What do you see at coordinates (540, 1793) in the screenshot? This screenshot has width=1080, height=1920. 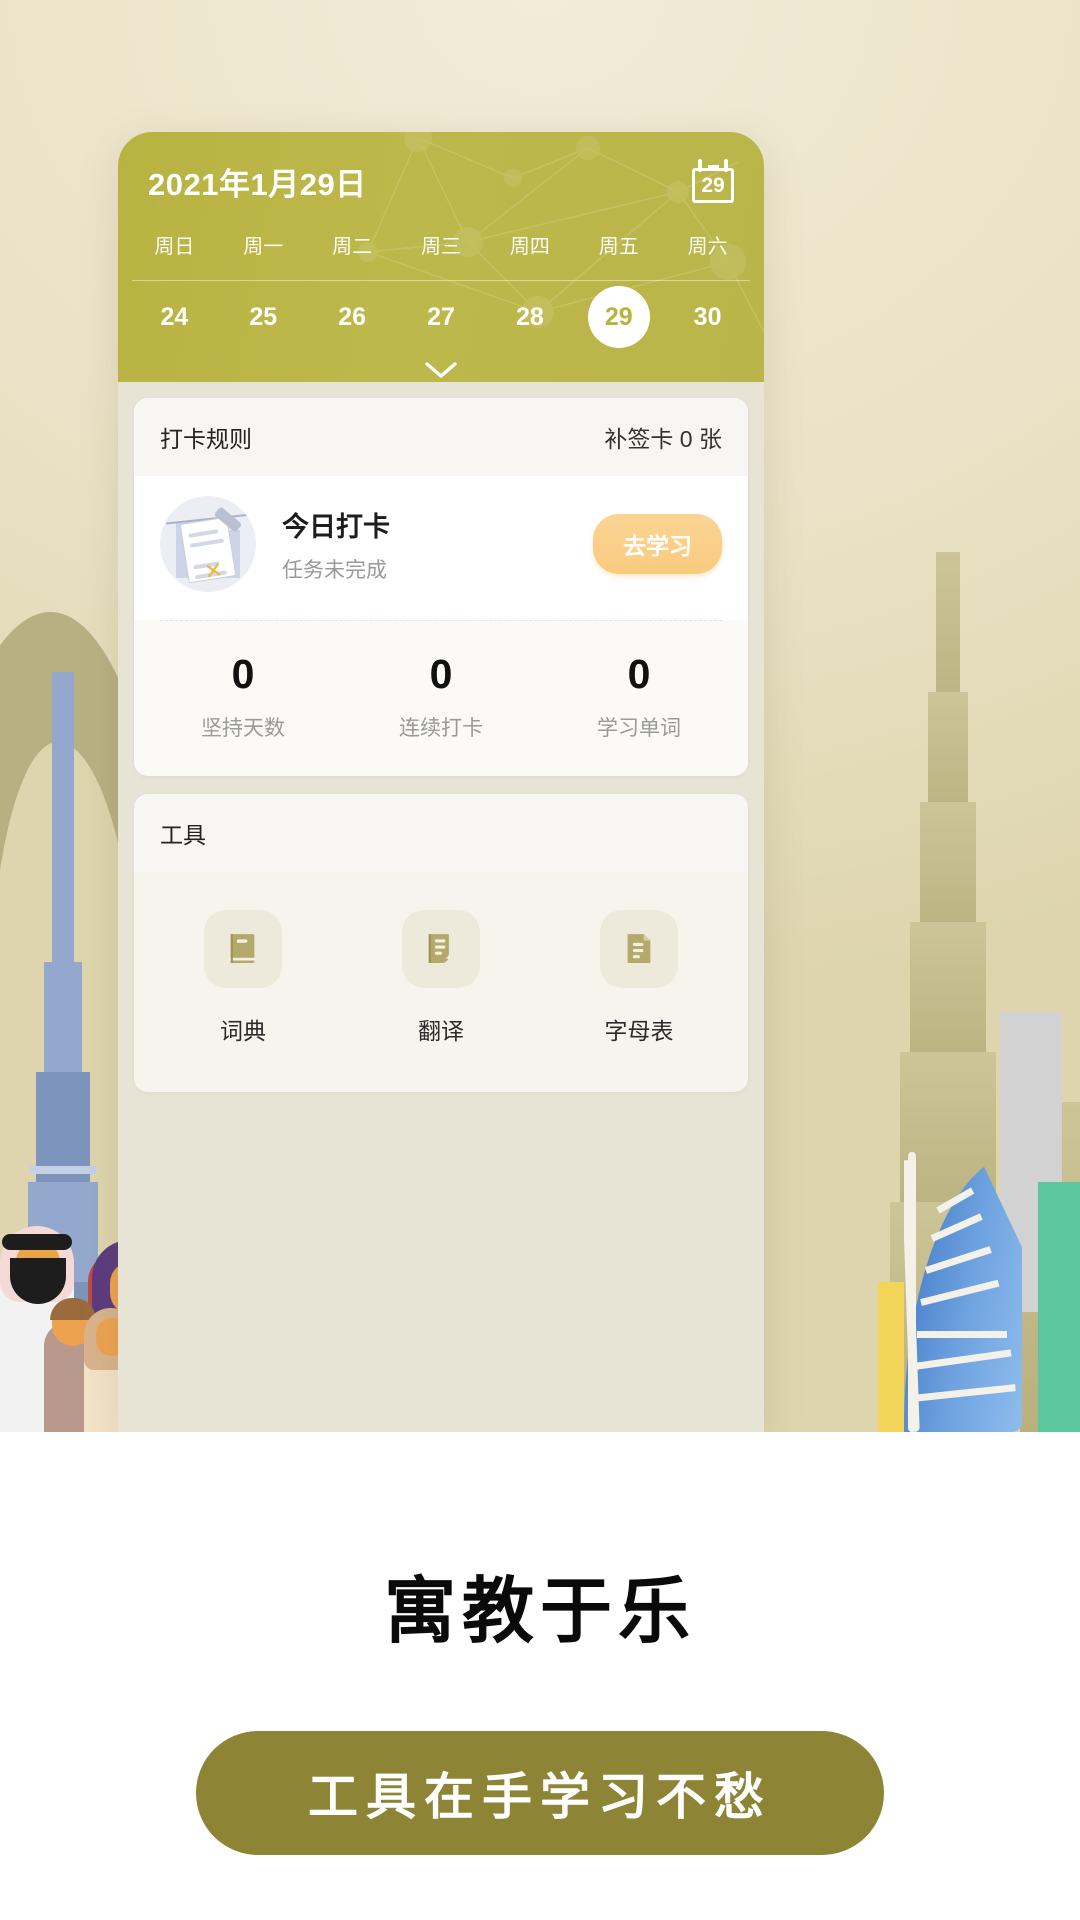 I see `caption-cta-button: 工具在手学习不愁` at bounding box center [540, 1793].